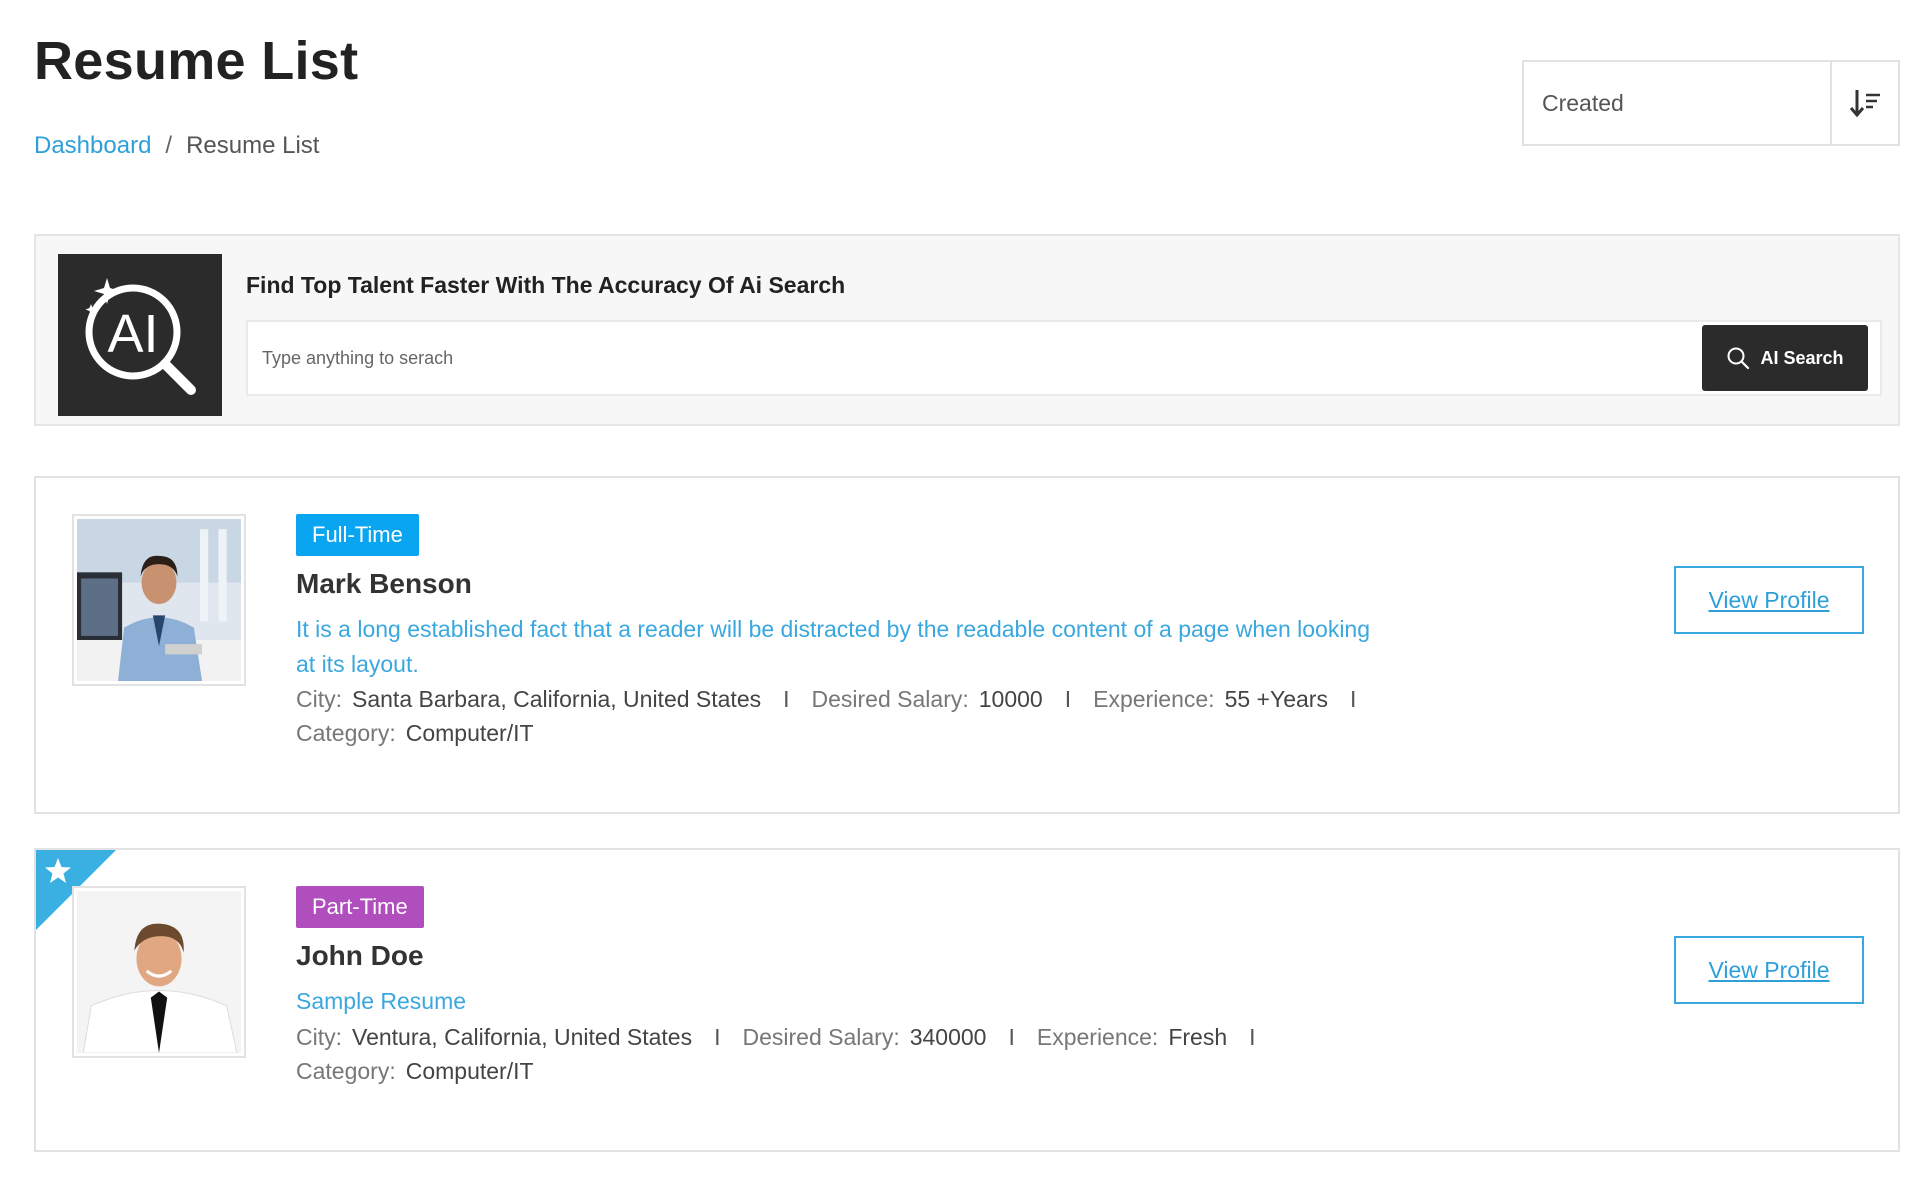  What do you see at coordinates (1802, 357) in the screenshot?
I see `ai-search-button-label: AI Search` at bounding box center [1802, 357].